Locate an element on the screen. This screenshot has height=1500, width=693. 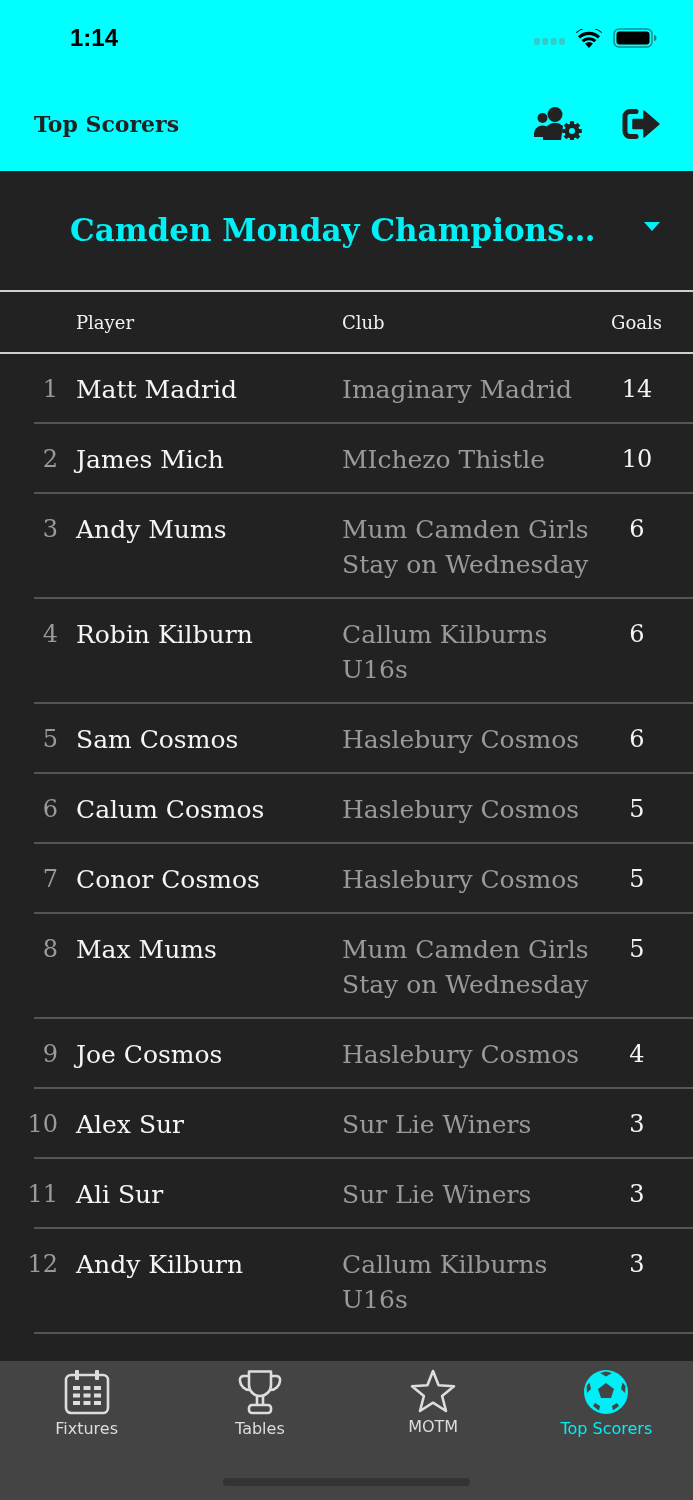
rank-number: 3 is located at coordinates (50, 529).